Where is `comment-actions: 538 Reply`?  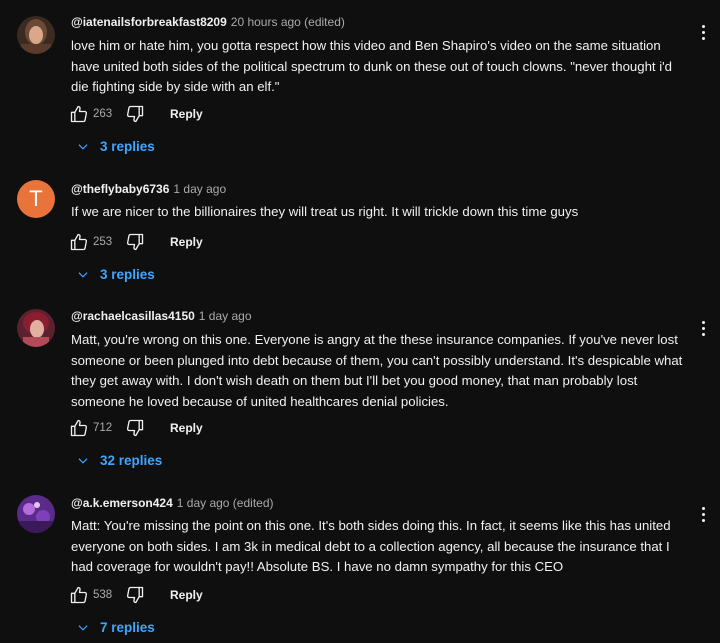 comment-actions: 538 Reply is located at coordinates (136, 595).